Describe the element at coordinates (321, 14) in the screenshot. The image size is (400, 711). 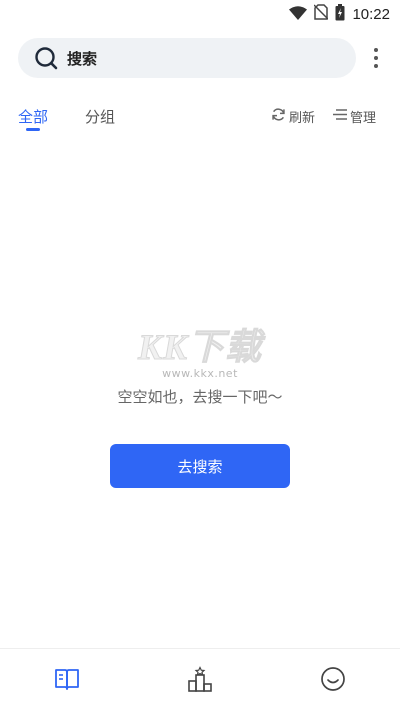
I see `no-sim-icon` at that location.